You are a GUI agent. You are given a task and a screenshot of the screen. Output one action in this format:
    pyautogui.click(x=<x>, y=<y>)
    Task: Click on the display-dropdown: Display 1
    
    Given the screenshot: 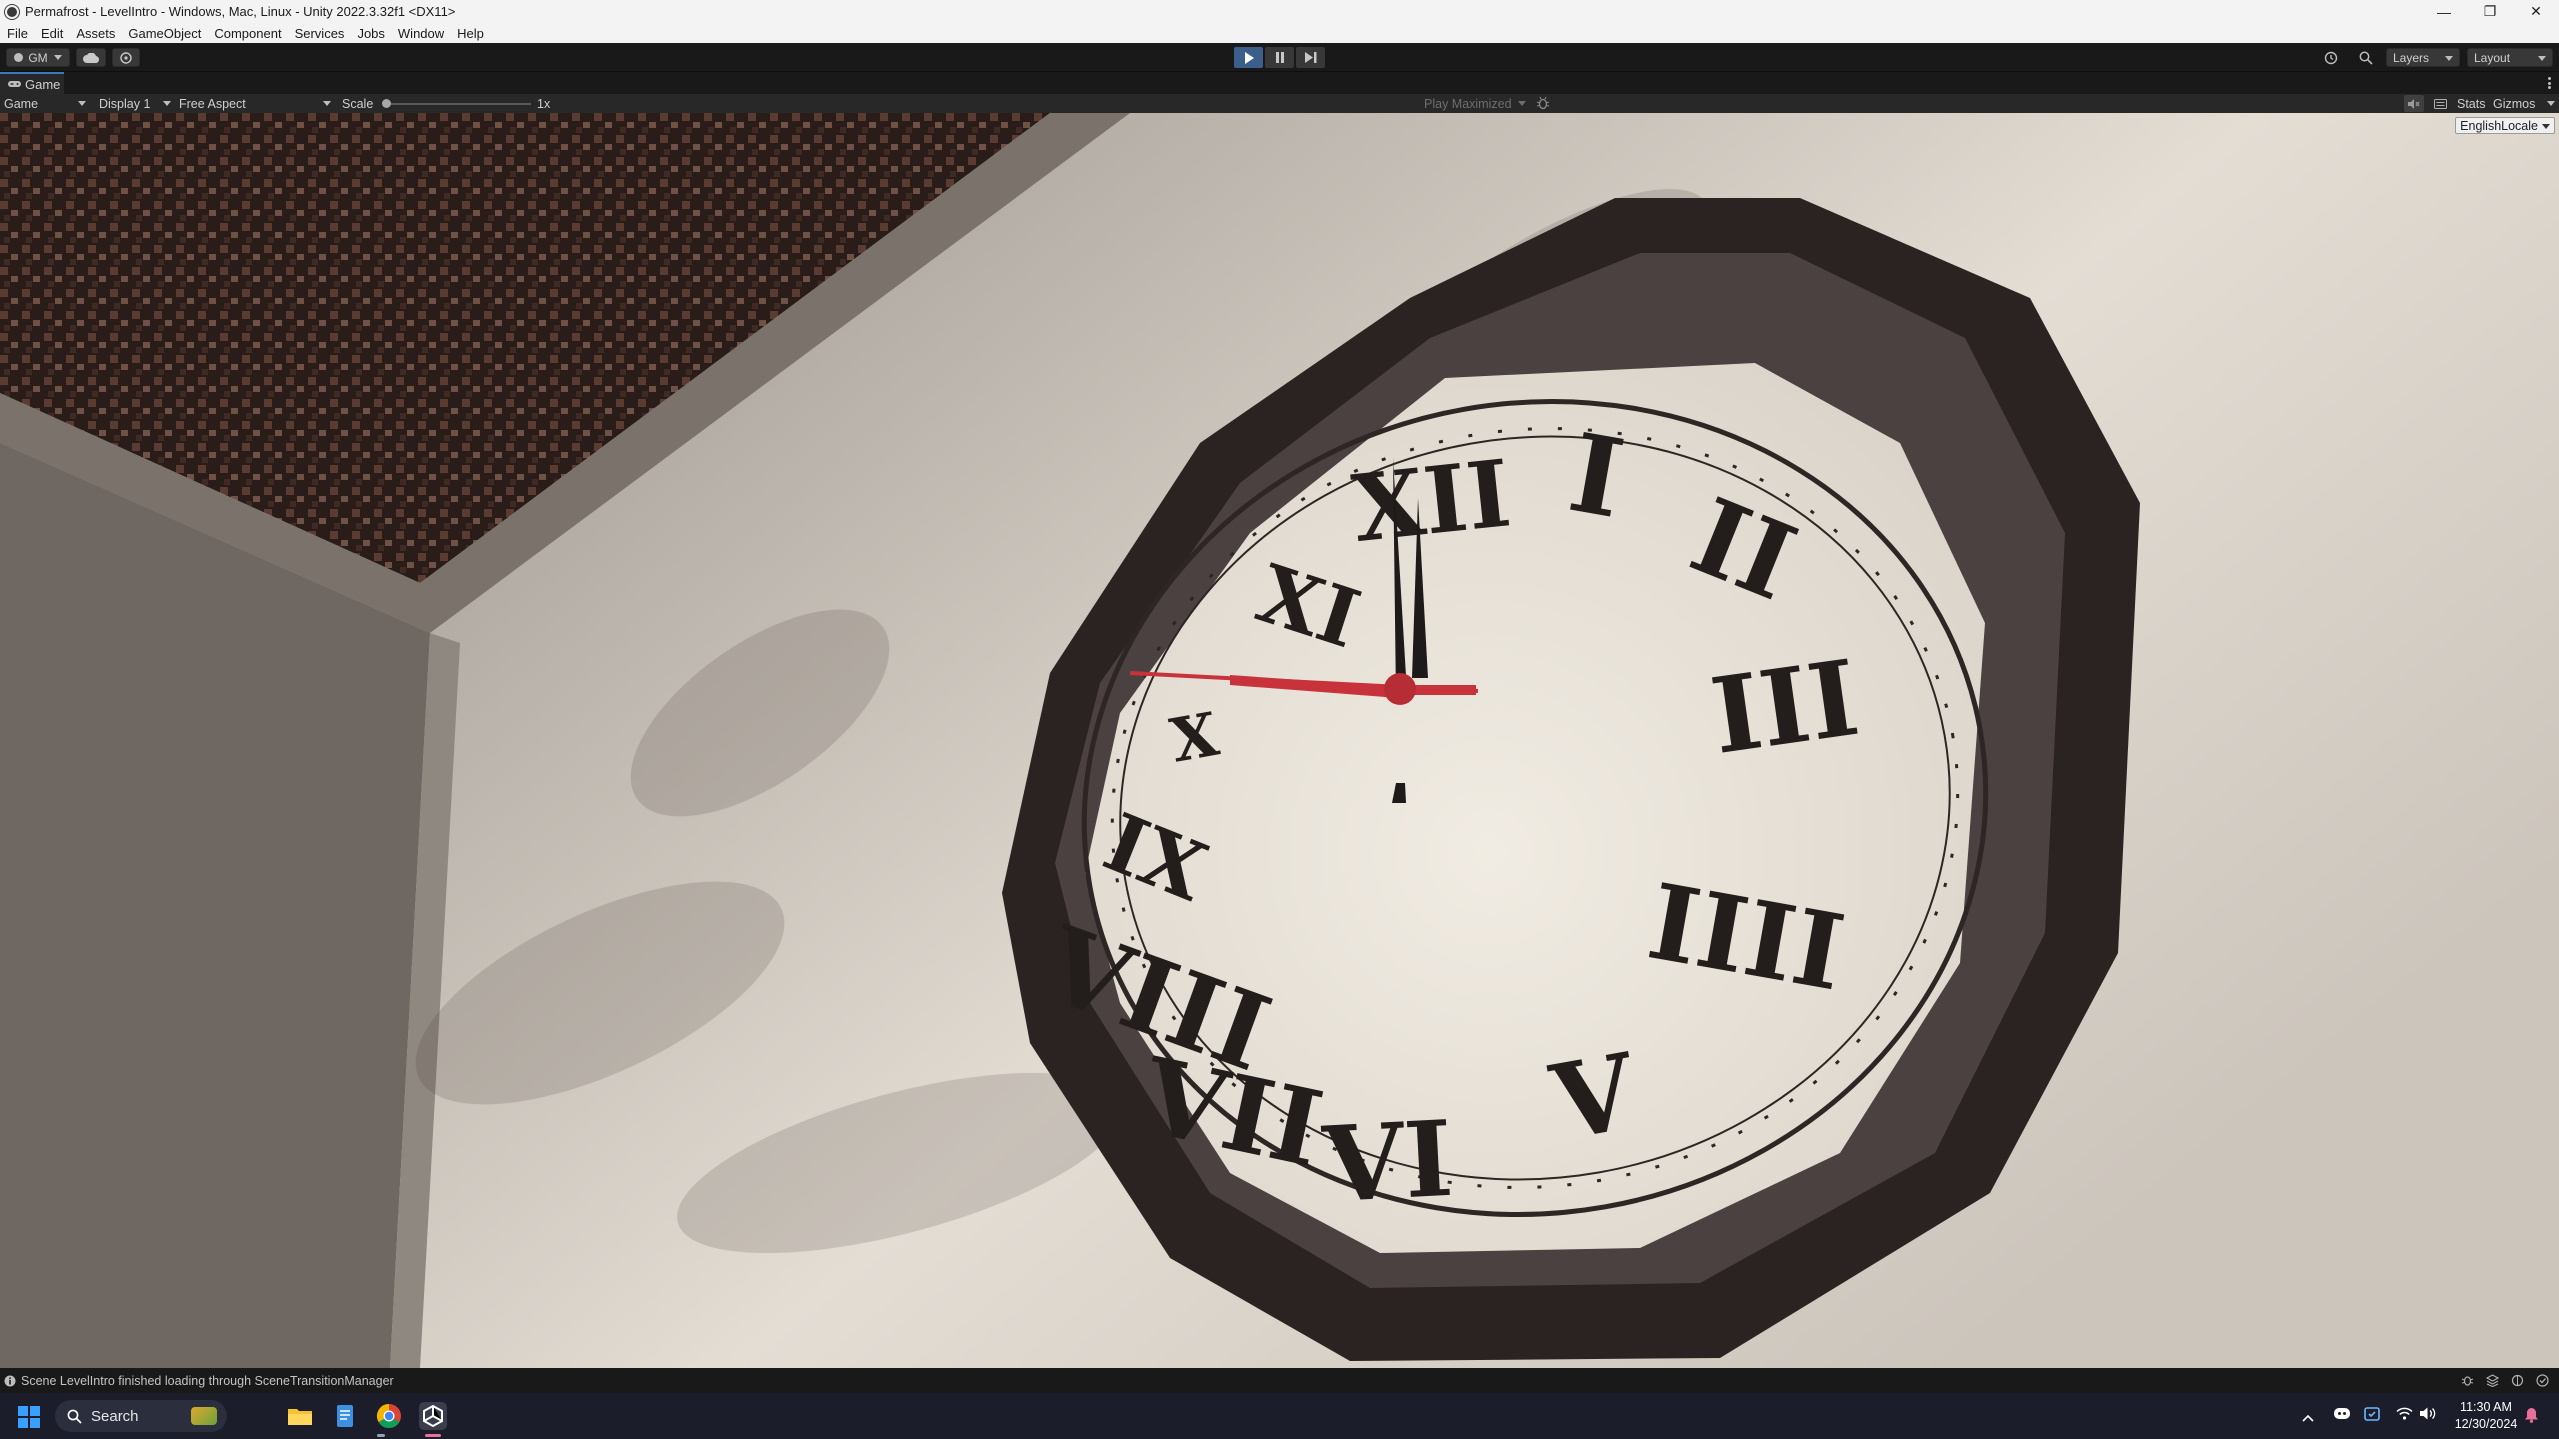 What is the action you would take?
    pyautogui.click(x=136, y=103)
    